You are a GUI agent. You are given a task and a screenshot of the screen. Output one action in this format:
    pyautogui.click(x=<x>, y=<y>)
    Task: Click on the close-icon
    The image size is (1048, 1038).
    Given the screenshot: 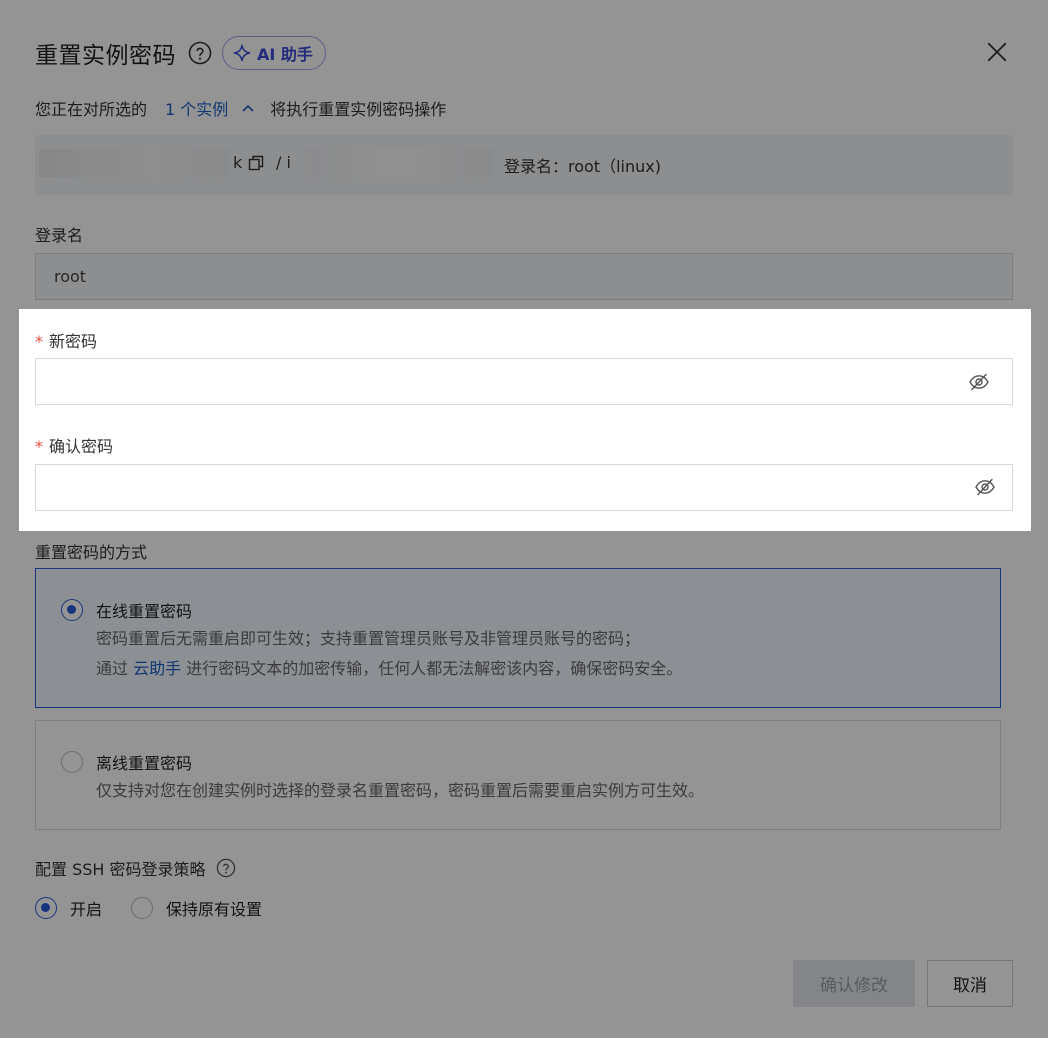 What is the action you would take?
    pyautogui.click(x=997, y=52)
    